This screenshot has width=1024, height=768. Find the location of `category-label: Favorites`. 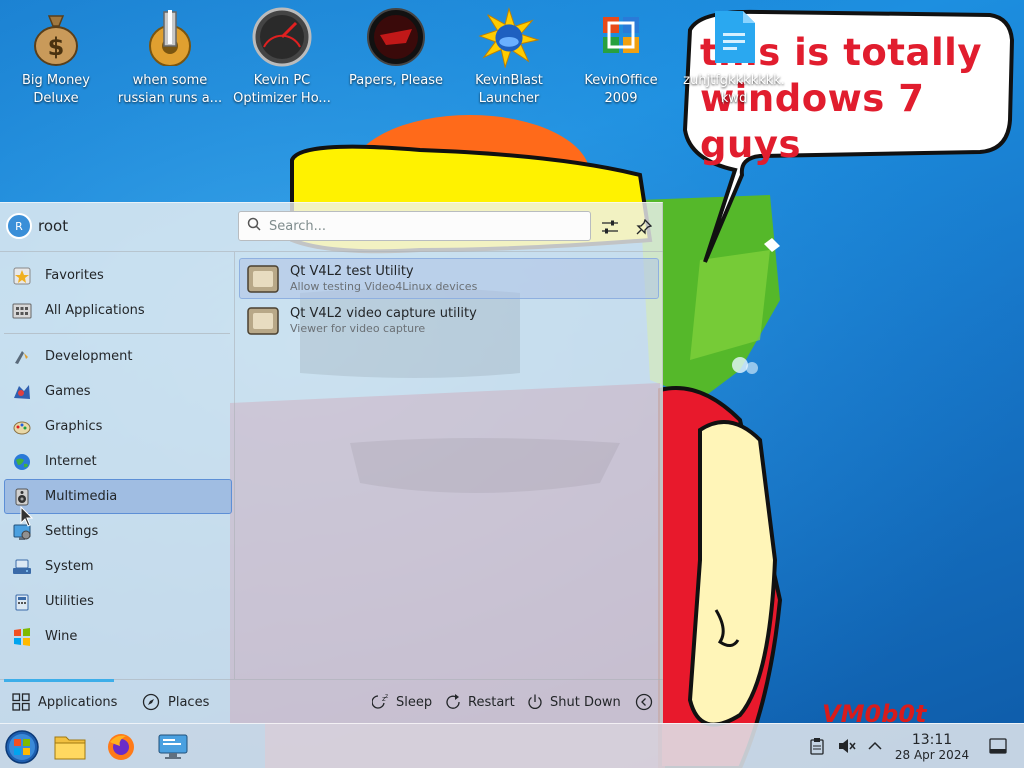

category-label: Favorites is located at coordinates (74, 275).